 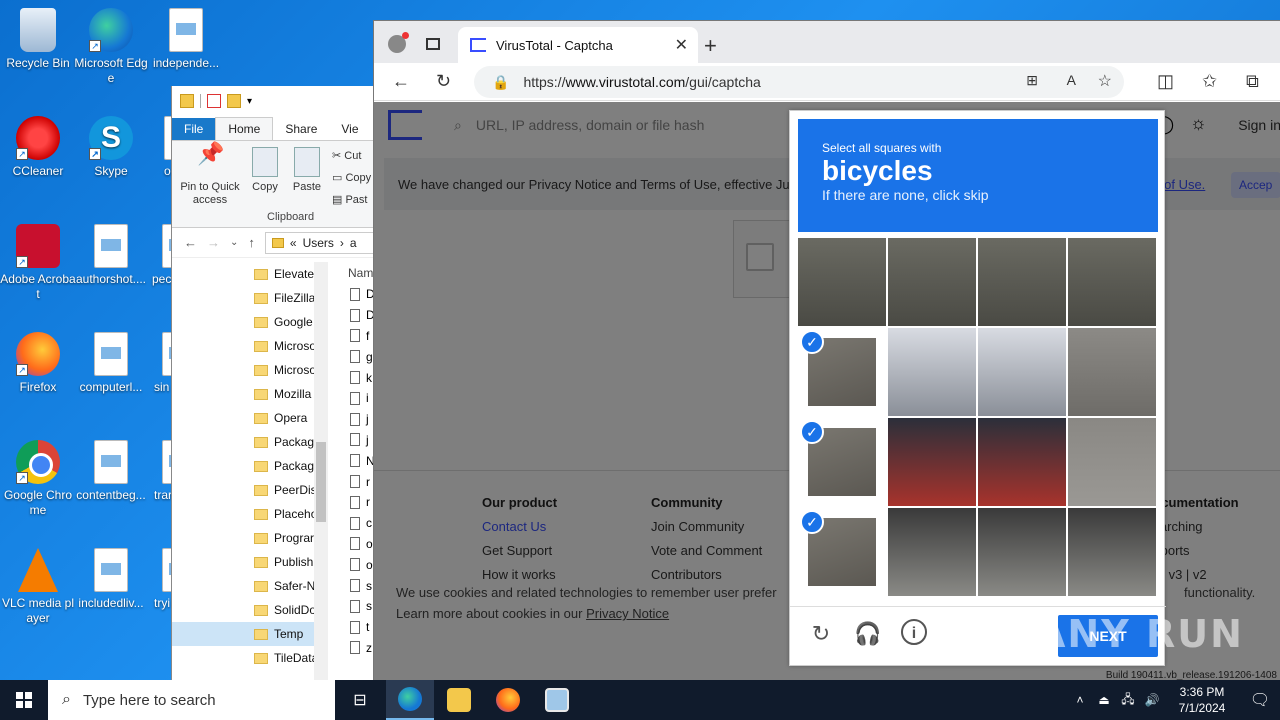 What do you see at coordinates (243, 634) in the screenshot?
I see `nav-item-temp: Temp` at bounding box center [243, 634].